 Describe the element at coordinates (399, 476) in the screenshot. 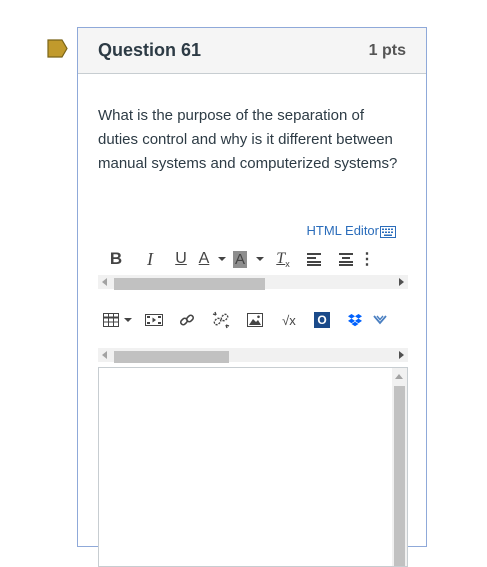

I see `editor-scrollbar-thumb` at that location.